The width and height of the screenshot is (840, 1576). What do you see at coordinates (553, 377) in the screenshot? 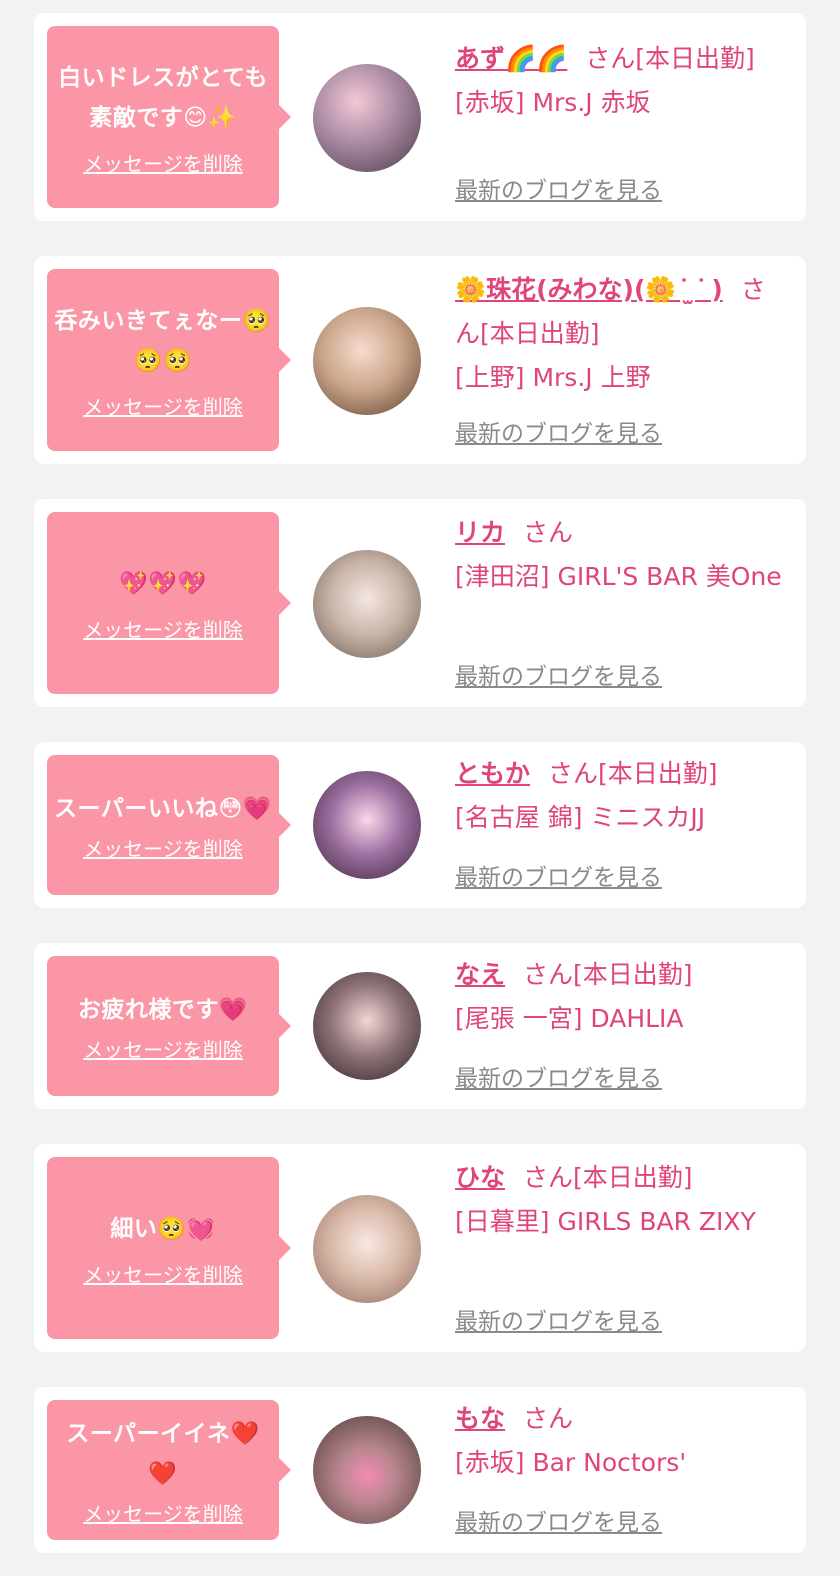
I see `shop-text: [上野] Mrs.J 上野` at bounding box center [553, 377].